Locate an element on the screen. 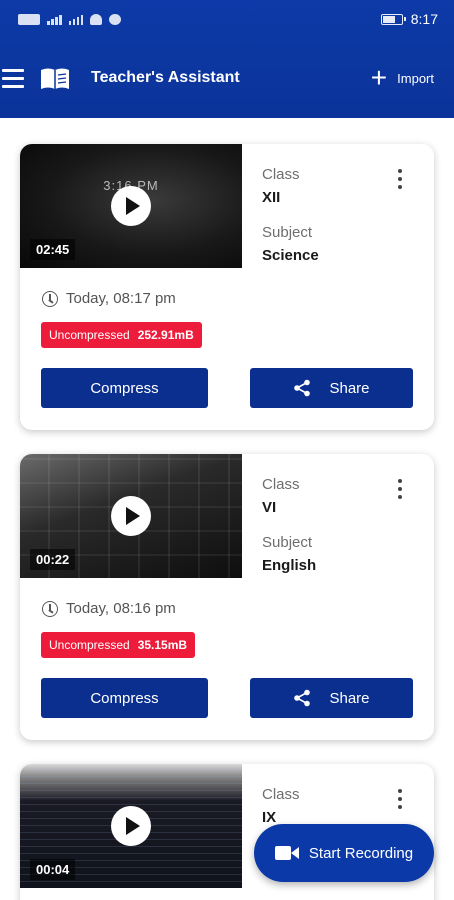 This screenshot has width=454, height=900. video-duration: 02:45 is located at coordinates (53, 249).